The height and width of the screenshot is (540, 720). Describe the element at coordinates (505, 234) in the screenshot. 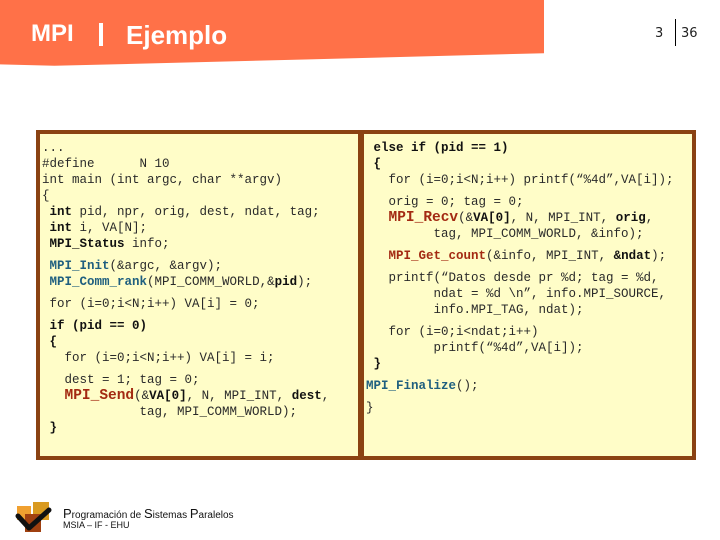

I see `code-text: tag, MPI_COMM_WORLD, &info);` at that location.